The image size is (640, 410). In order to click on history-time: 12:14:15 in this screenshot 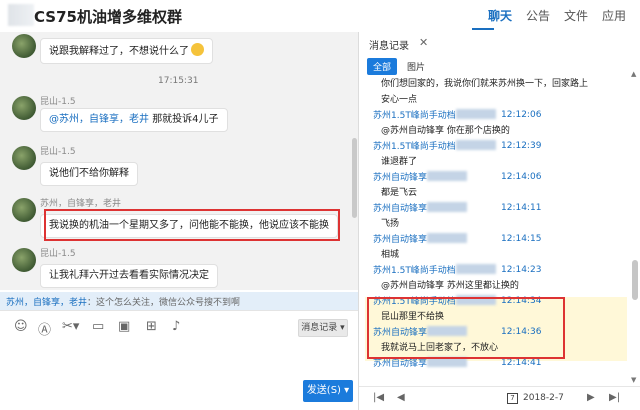, I will do `click(521, 239)`.